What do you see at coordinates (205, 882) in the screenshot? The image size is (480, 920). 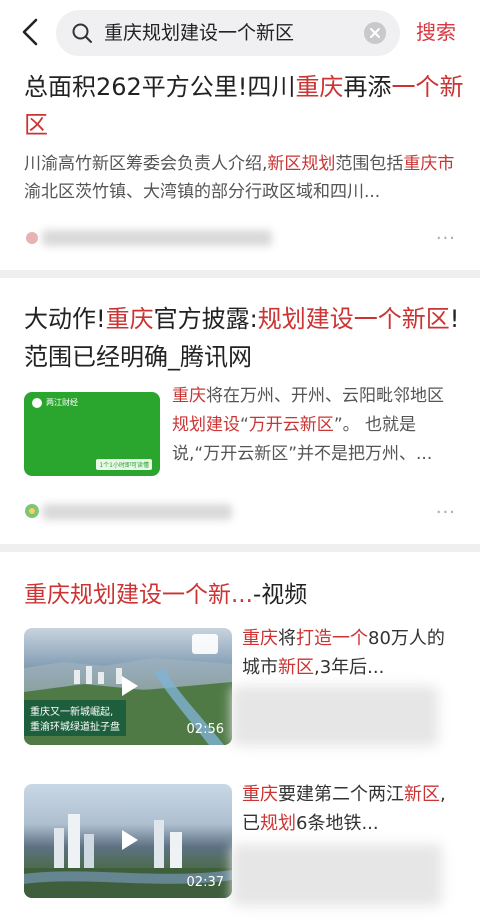 I see `video-duration: 02:37` at bounding box center [205, 882].